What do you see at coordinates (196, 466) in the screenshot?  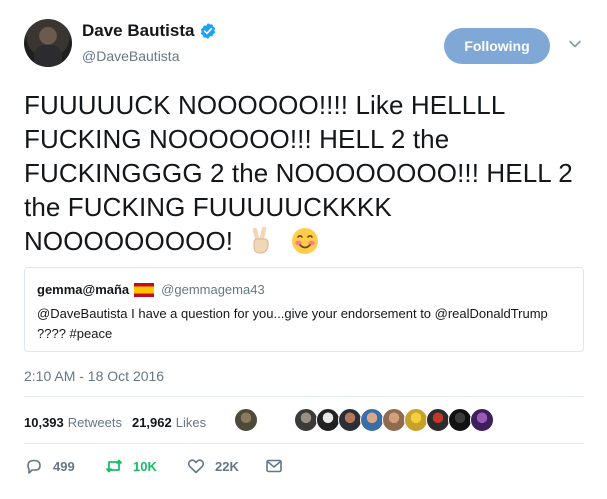 I see `heart-icon` at bounding box center [196, 466].